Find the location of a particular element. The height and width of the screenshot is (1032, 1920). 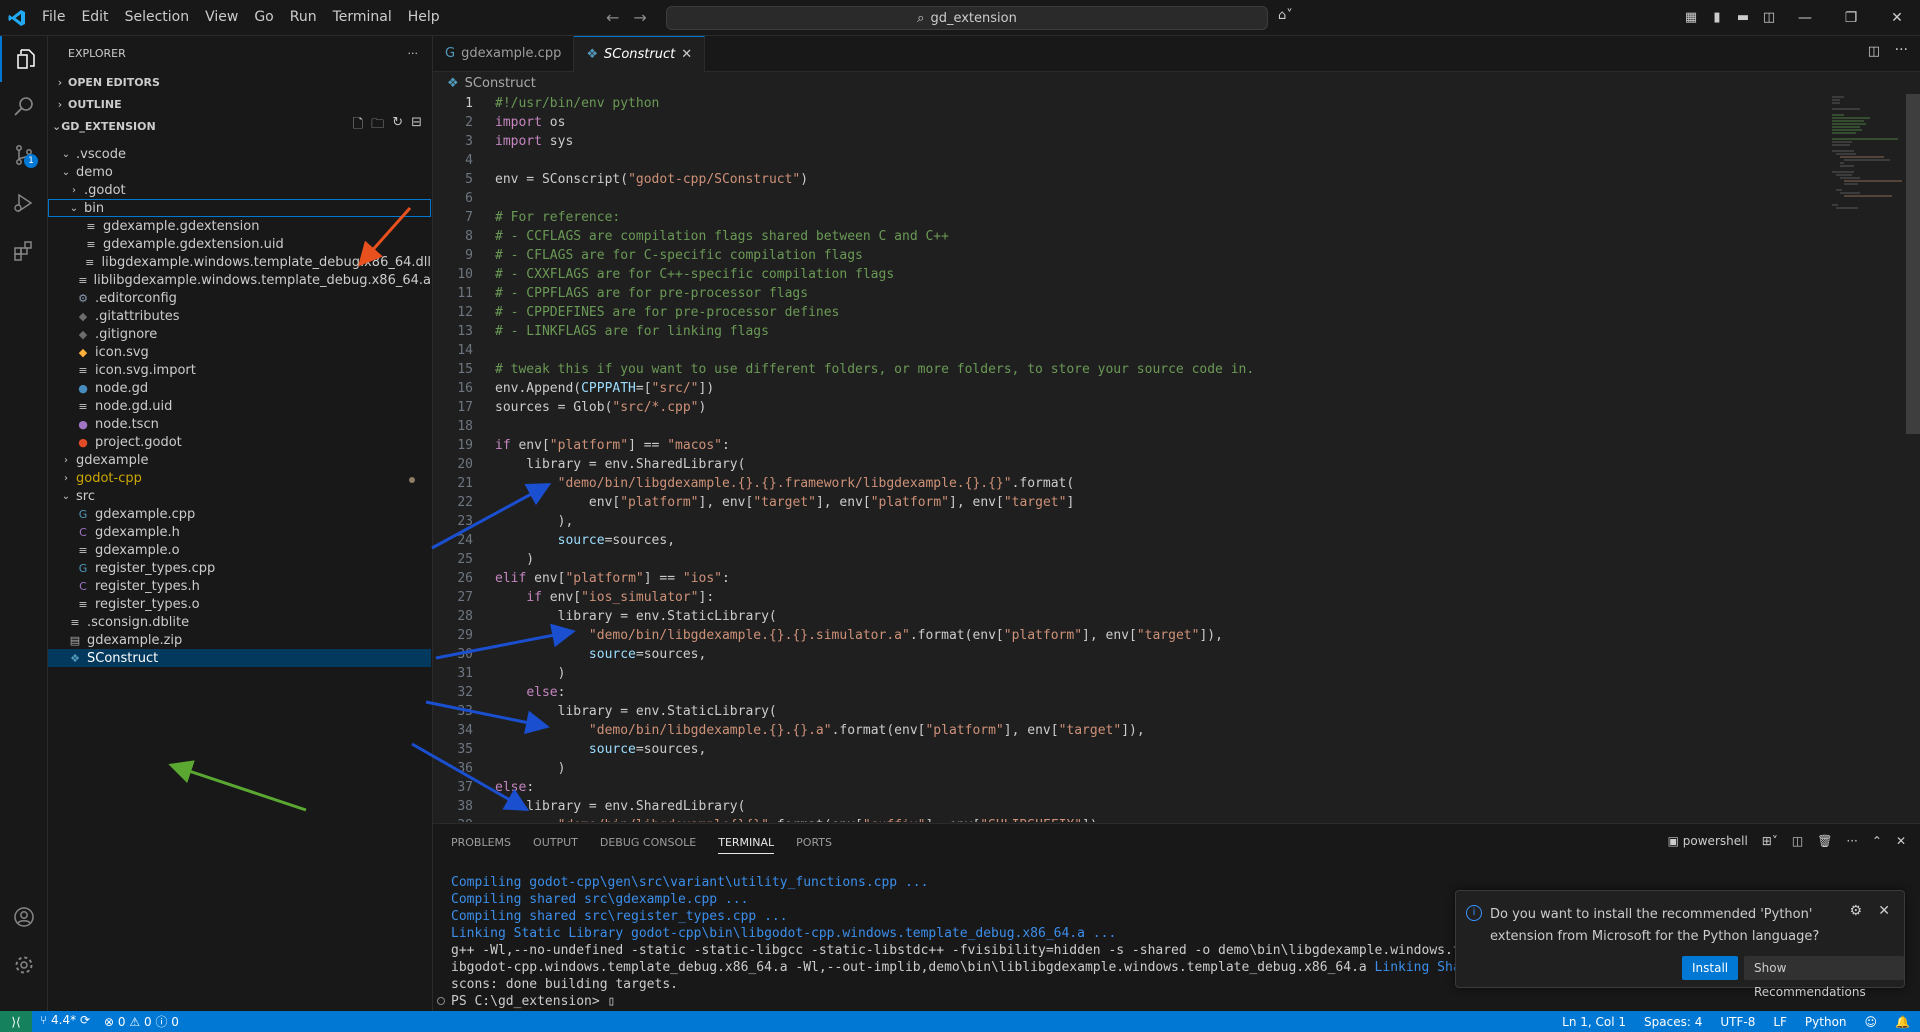

outline-section: › OUTLINE is located at coordinates (240, 104).